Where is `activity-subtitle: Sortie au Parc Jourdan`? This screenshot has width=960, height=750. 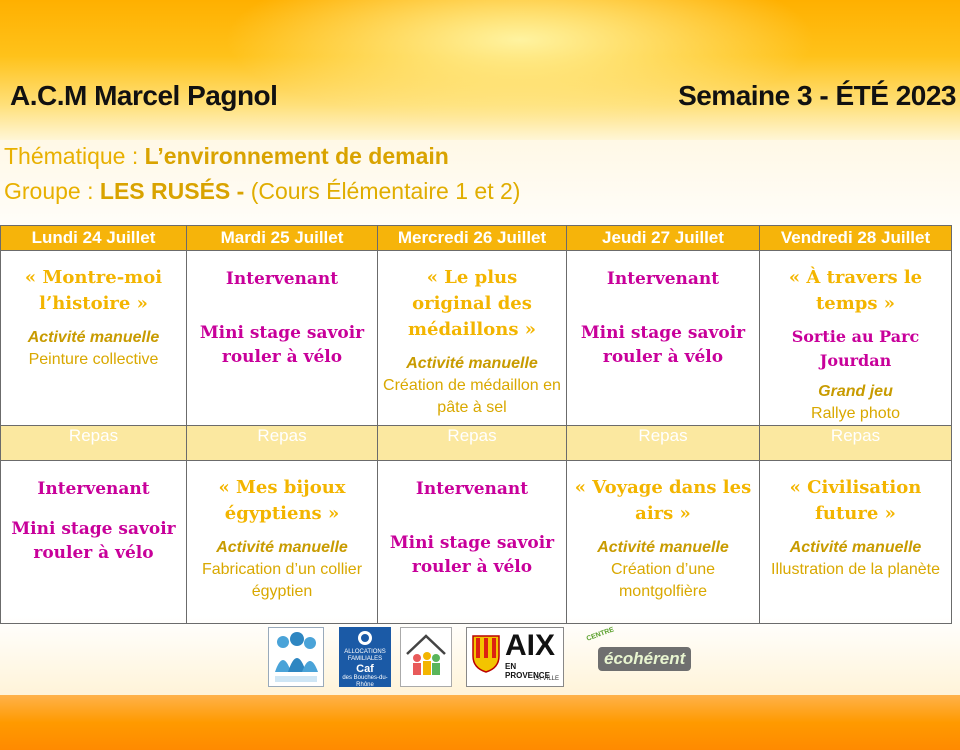
activity-subtitle: Sortie au Parc Jourdan is located at coordinates (855, 348).